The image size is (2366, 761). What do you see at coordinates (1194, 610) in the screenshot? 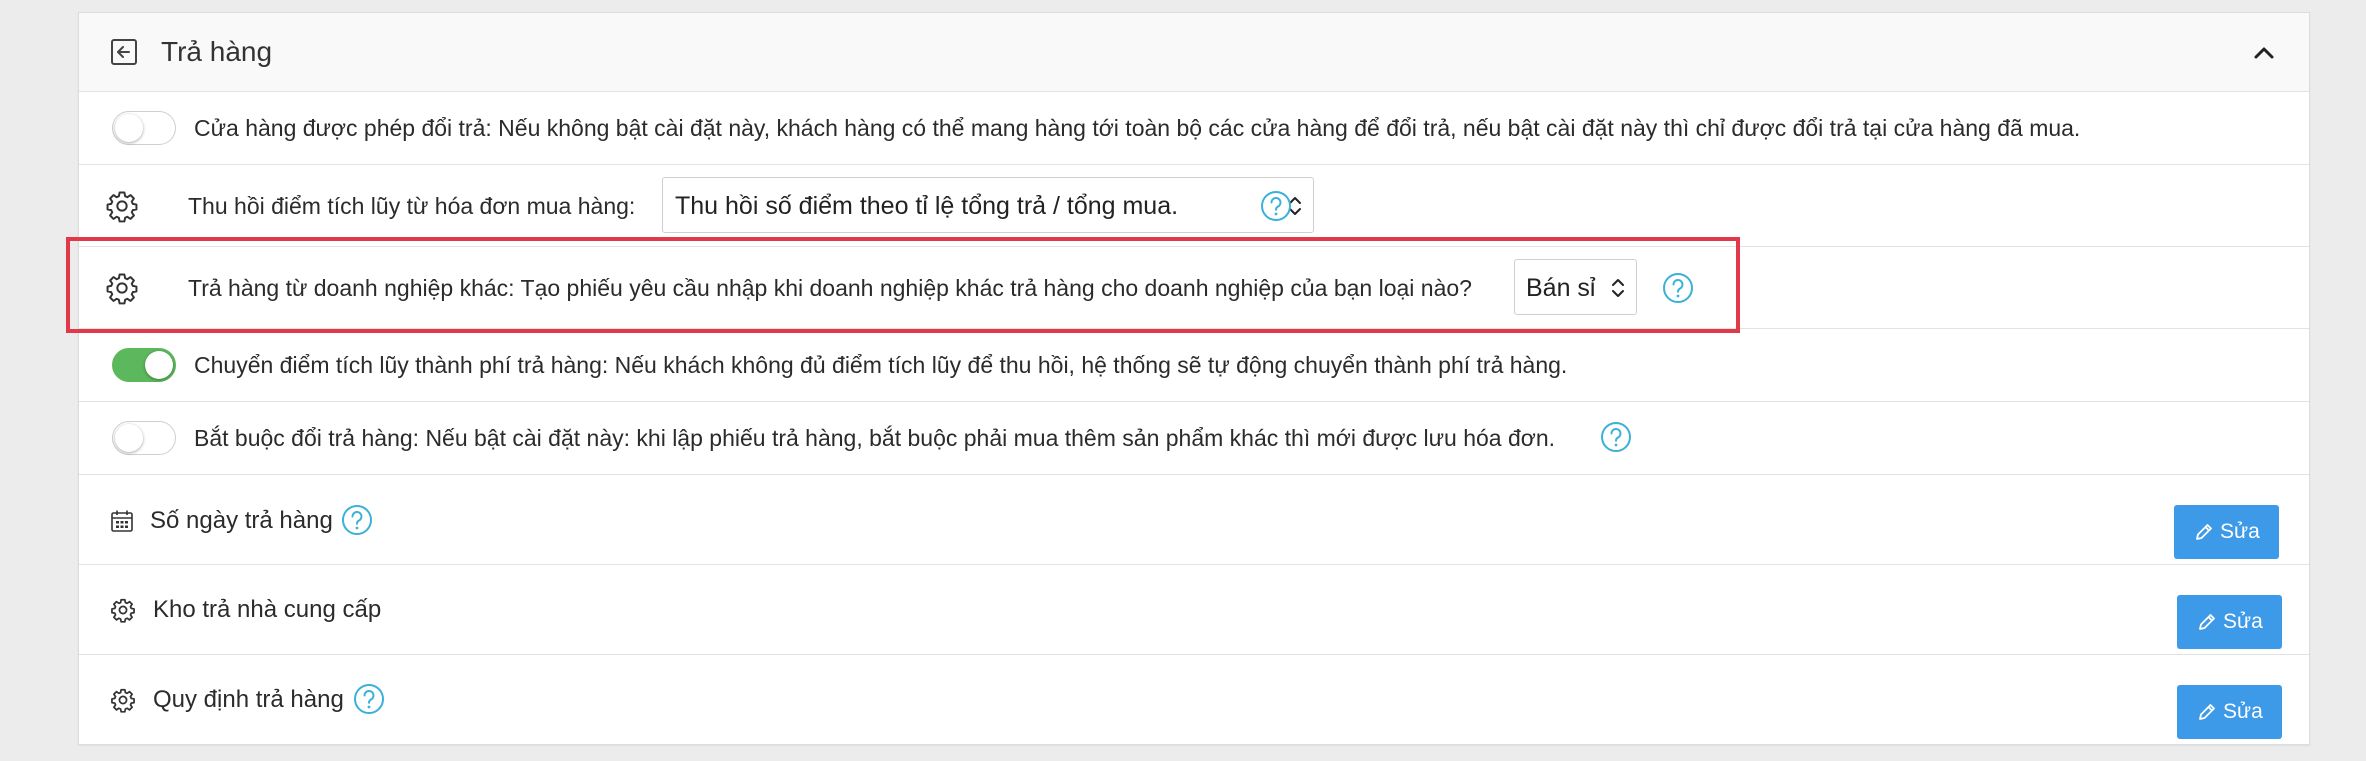
I see `setting-row-supplier-return-warehouse: Kho trả nhà cung cấp Sửa` at bounding box center [1194, 610].